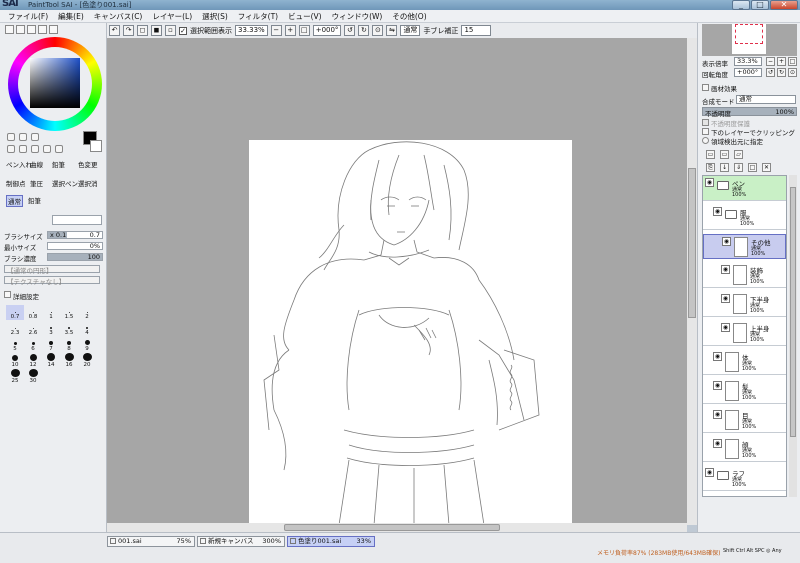  Describe the element at coordinates (724, 88) in the screenshot. I see `effects-label: 画材効果` at that location.